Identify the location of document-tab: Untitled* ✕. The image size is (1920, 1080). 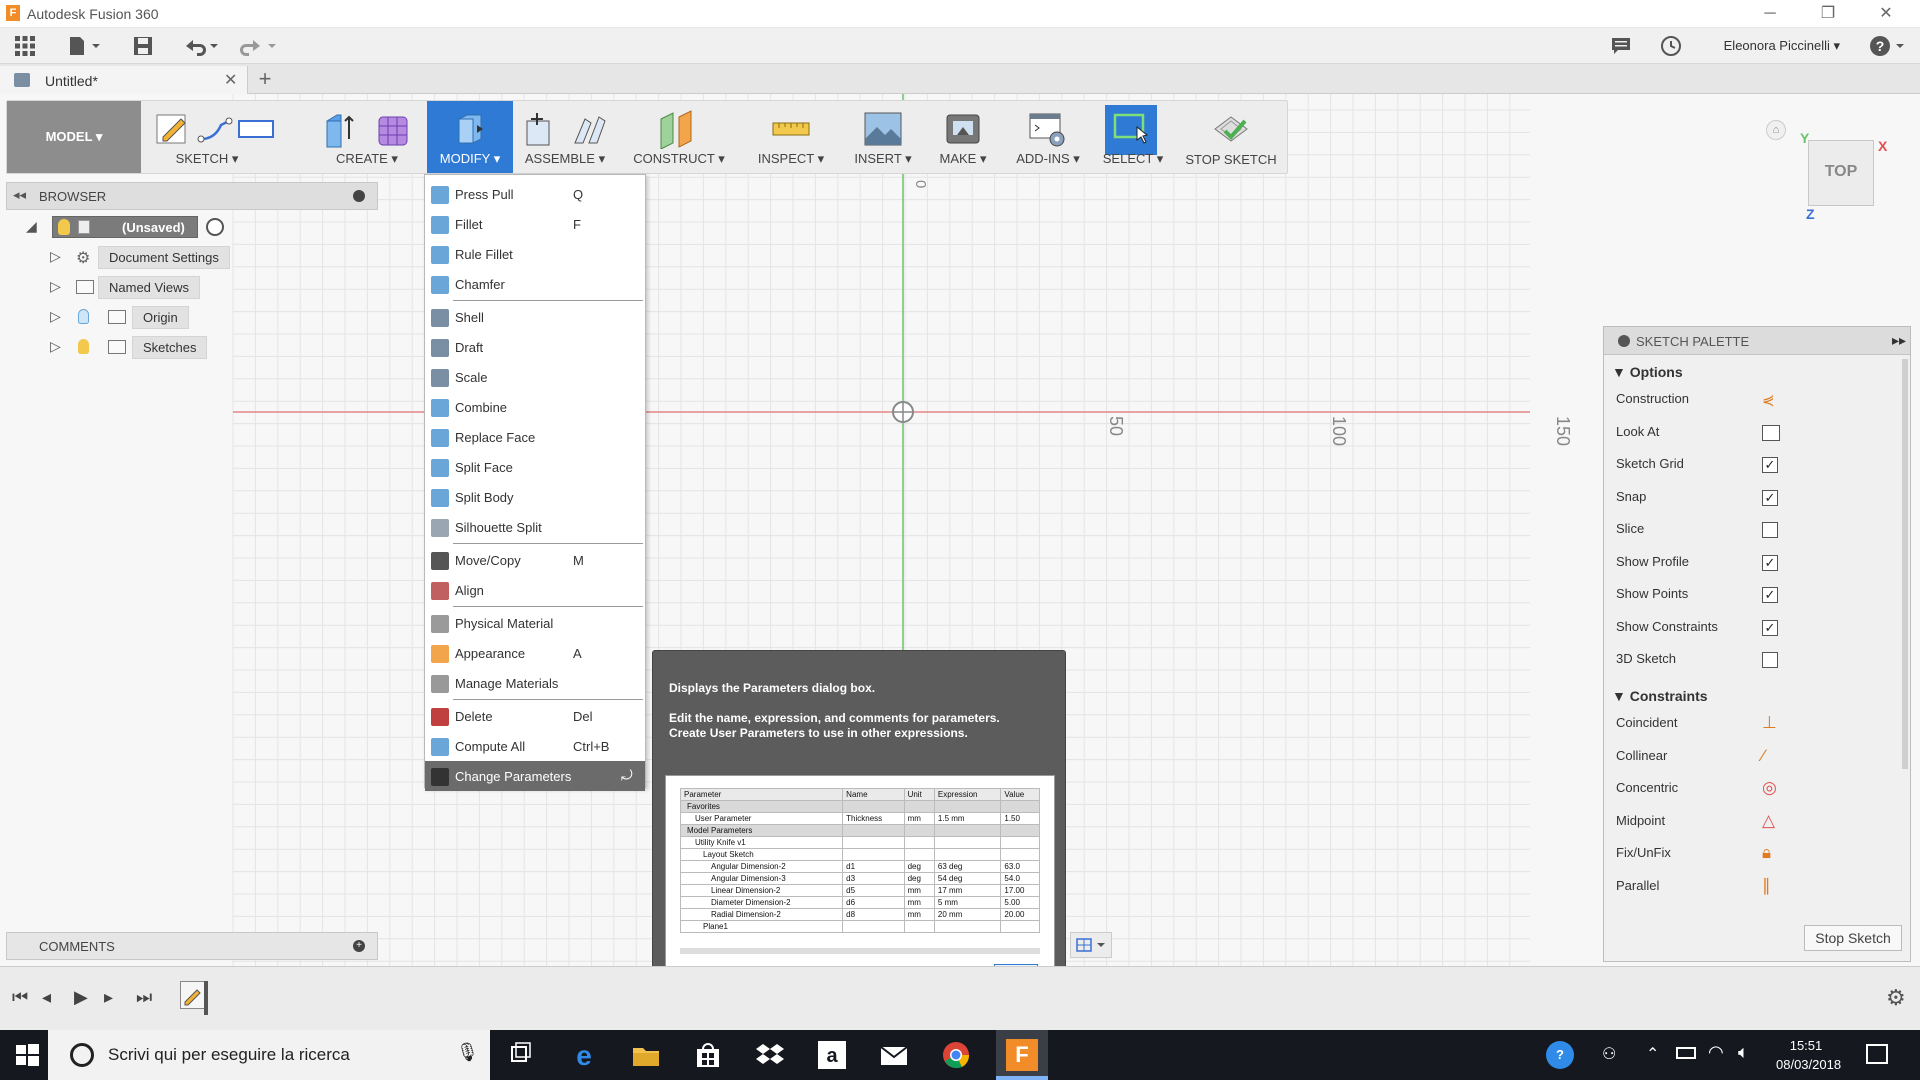
(124, 80).